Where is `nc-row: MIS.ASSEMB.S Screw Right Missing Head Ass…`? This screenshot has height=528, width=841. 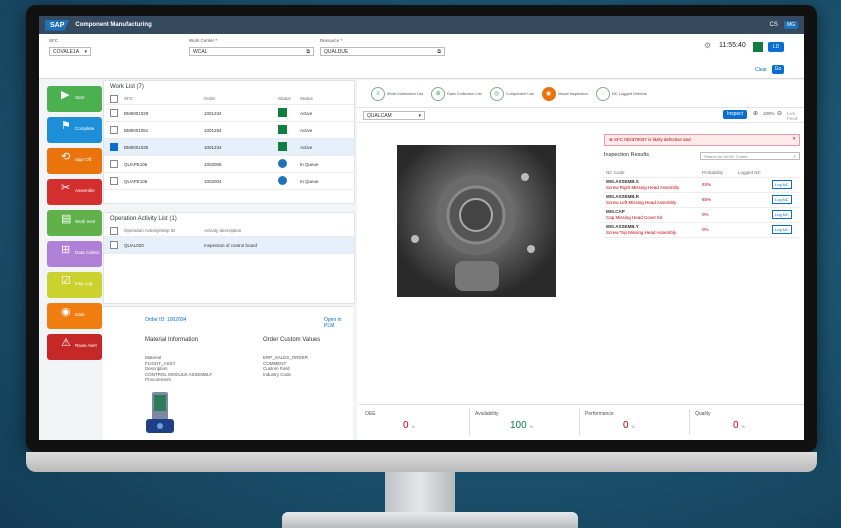 nc-row: MIS.ASSEMB.S Screw Right Missing Head Ass… is located at coordinates (702, 185).